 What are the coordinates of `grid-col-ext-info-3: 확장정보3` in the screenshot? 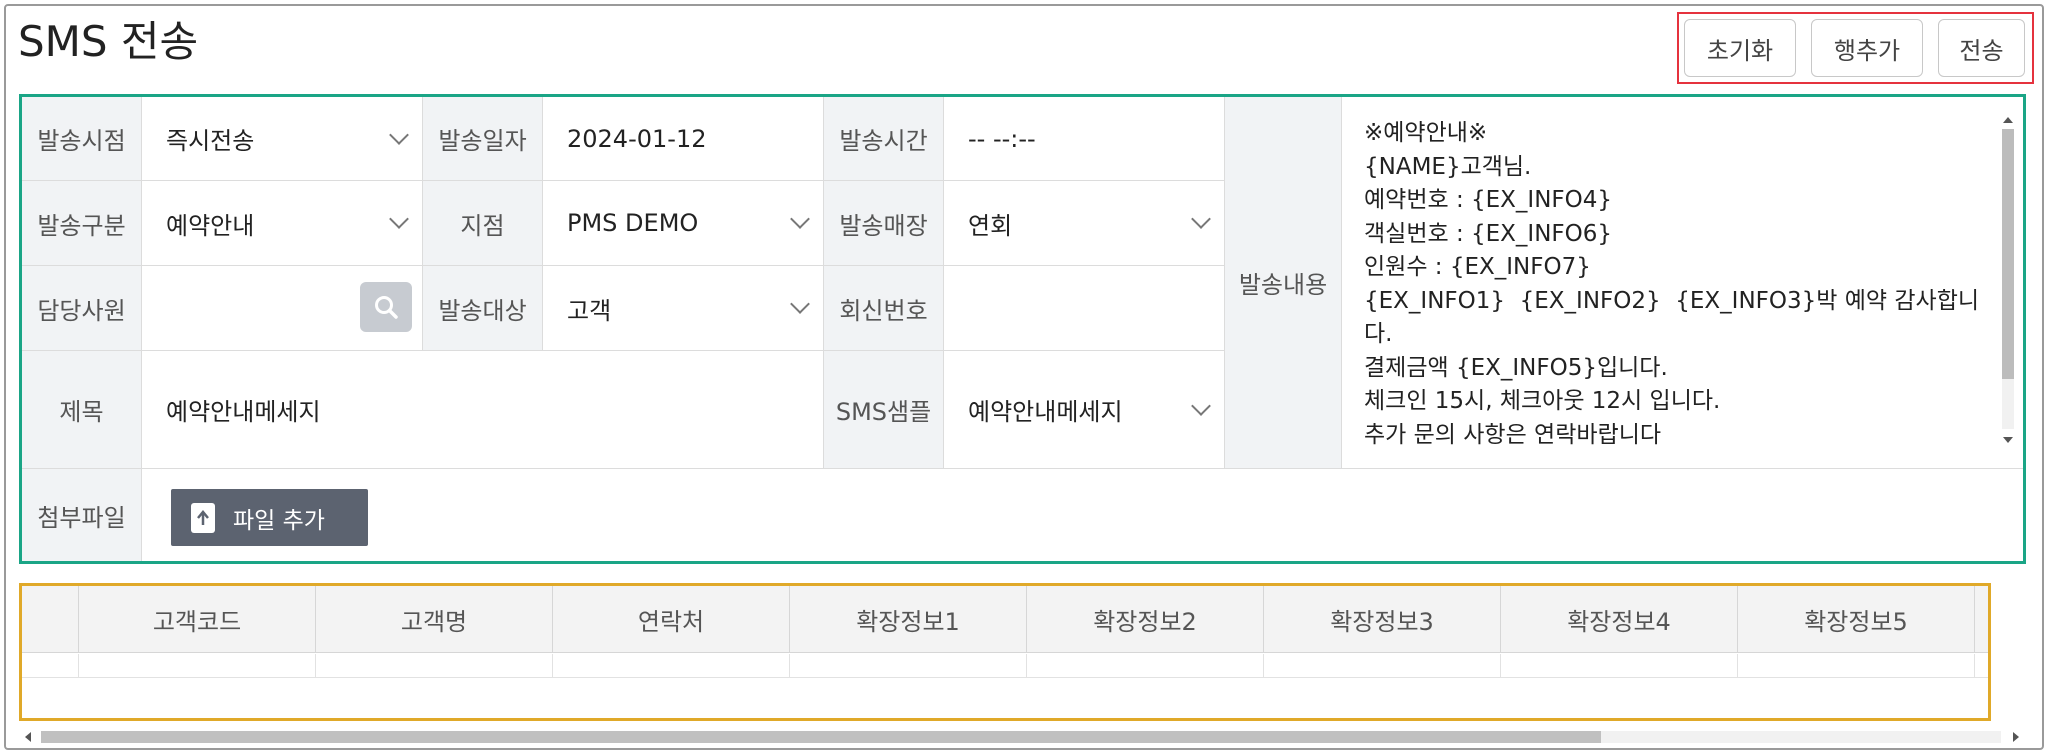 It's located at (1382, 619).